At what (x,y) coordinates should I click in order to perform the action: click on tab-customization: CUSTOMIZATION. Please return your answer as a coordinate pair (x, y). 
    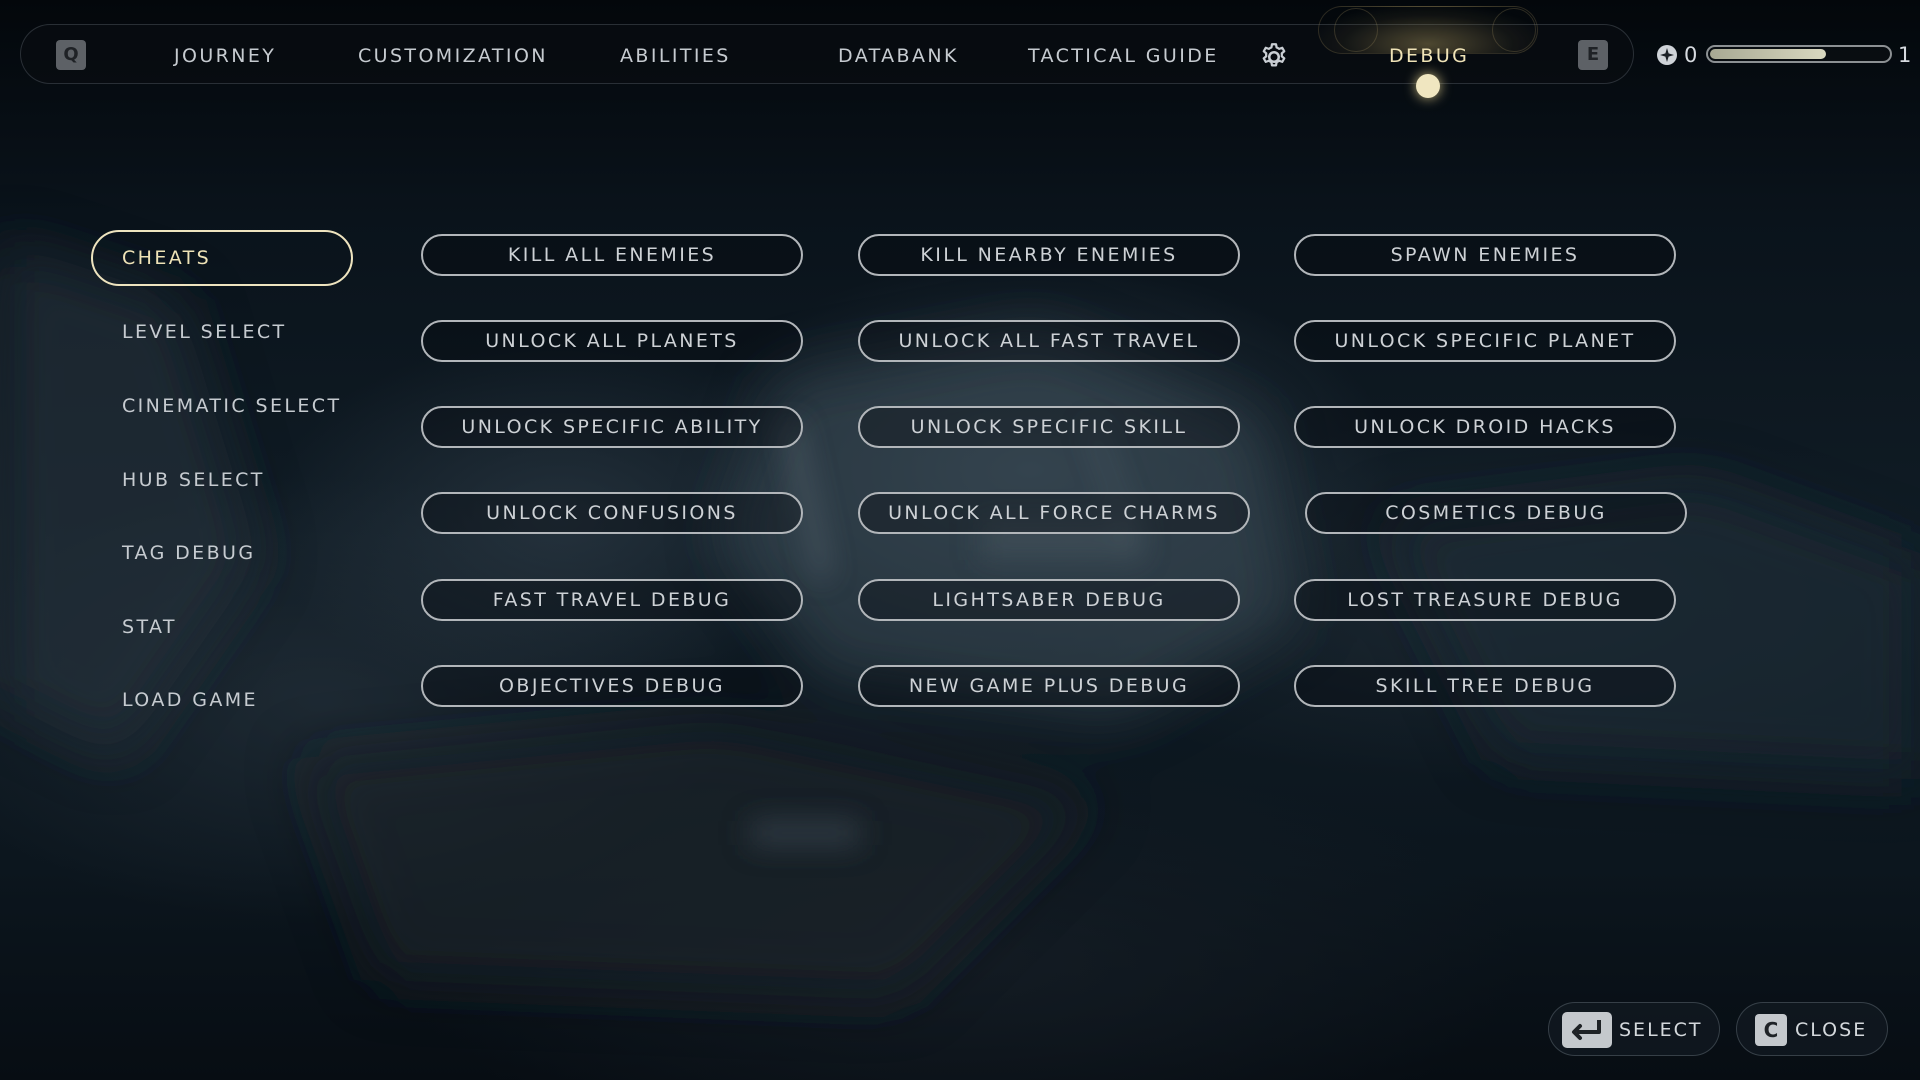
    Looking at the image, I should click on (453, 56).